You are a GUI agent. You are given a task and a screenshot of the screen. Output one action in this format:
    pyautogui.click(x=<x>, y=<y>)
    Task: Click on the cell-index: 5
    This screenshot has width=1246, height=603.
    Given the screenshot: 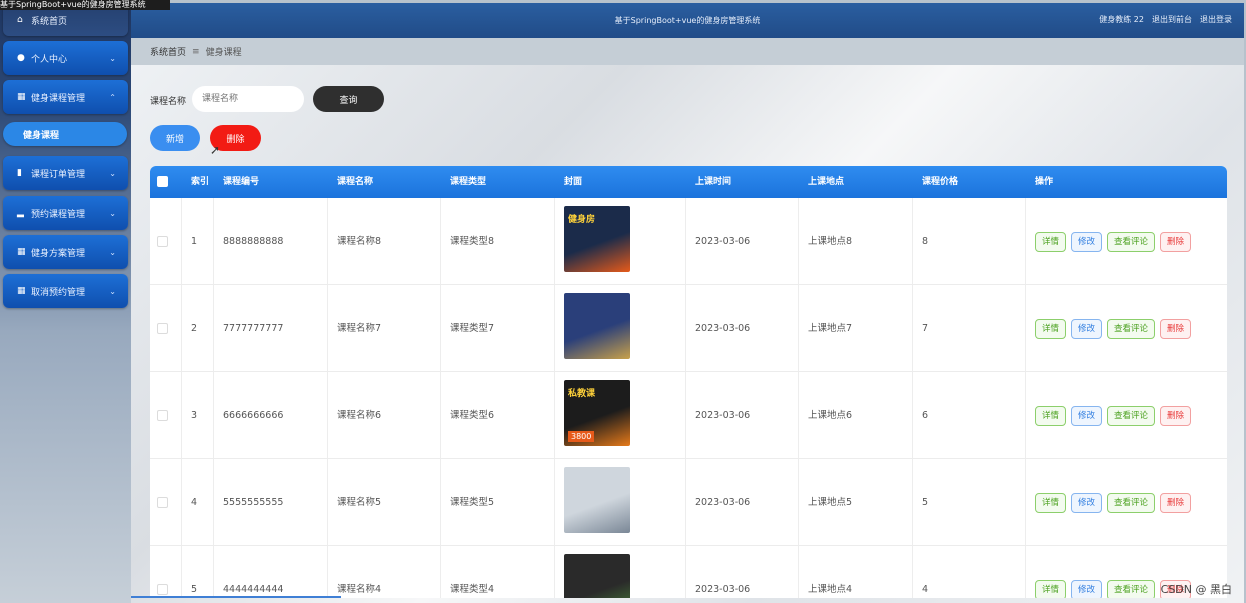 What is the action you would take?
    pyautogui.click(x=194, y=589)
    